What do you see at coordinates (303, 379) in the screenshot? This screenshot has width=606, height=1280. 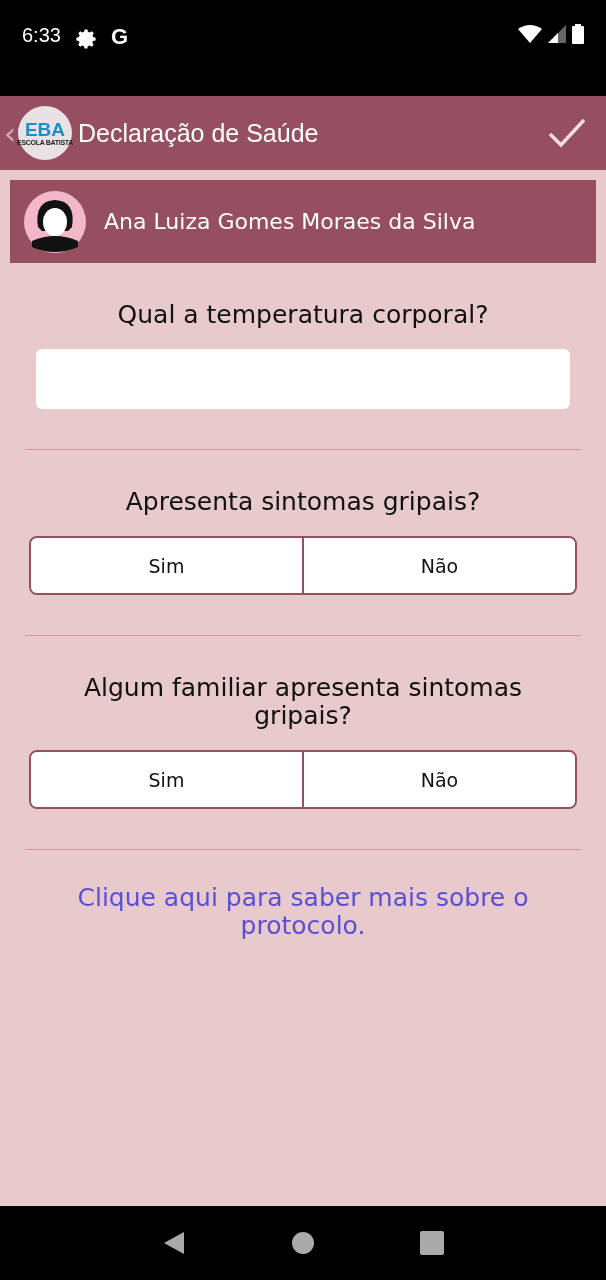 I see `temperature-field` at bounding box center [303, 379].